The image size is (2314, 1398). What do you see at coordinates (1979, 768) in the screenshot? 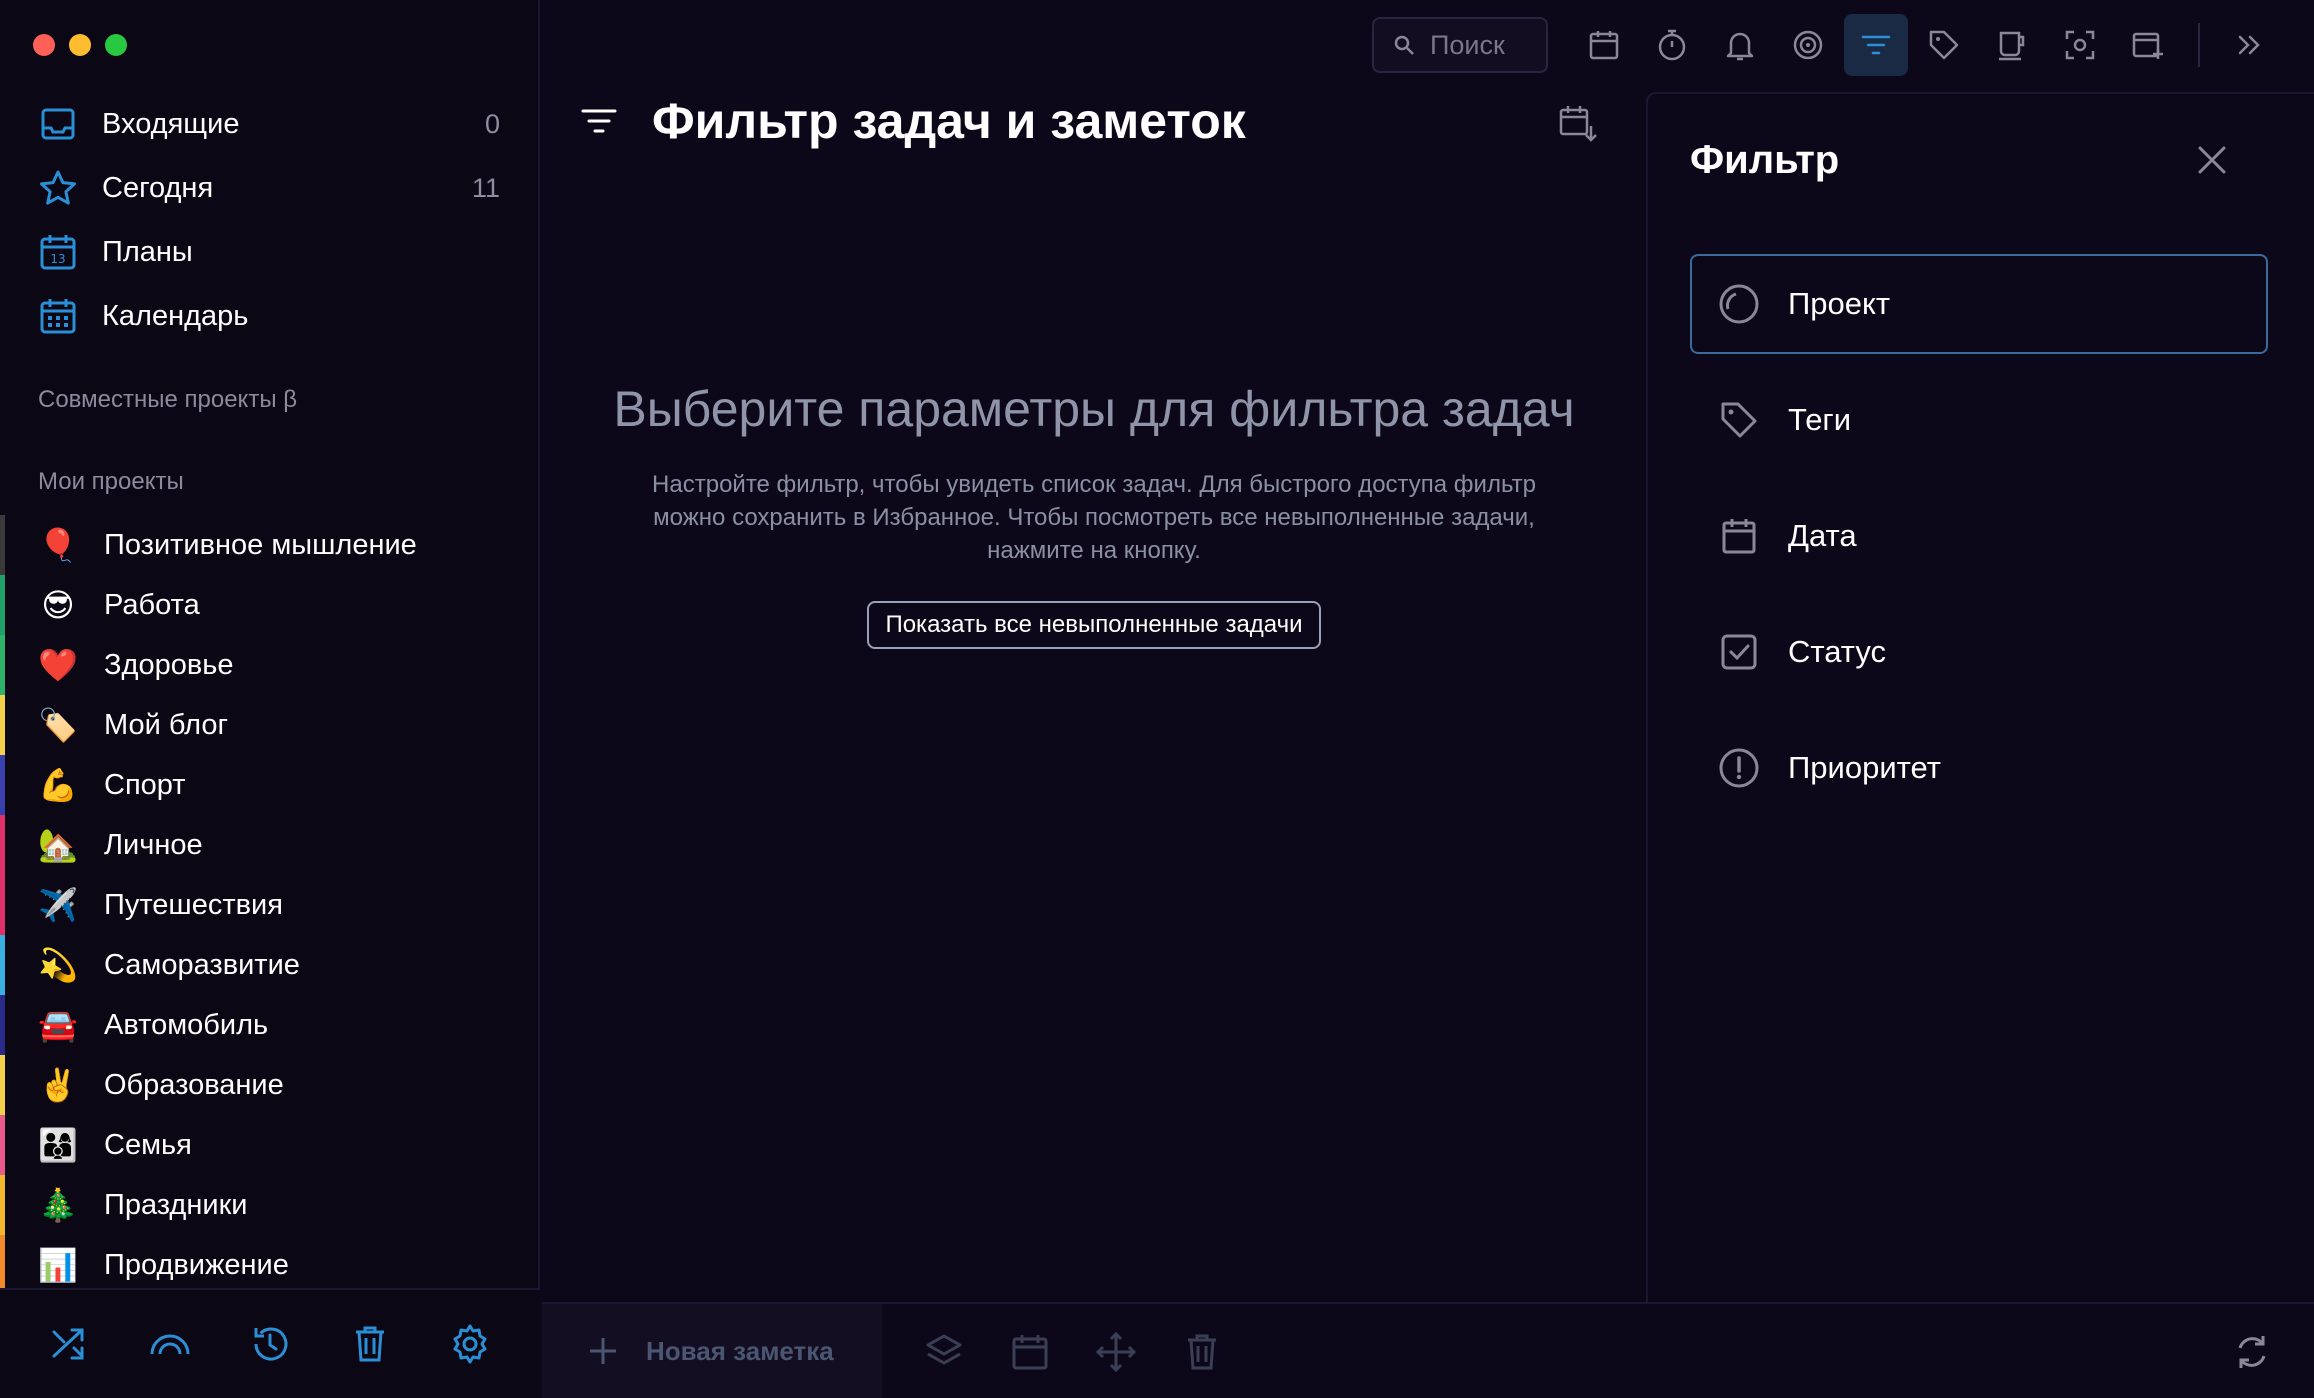
I see `filter-option-priority: Приоритет` at bounding box center [1979, 768].